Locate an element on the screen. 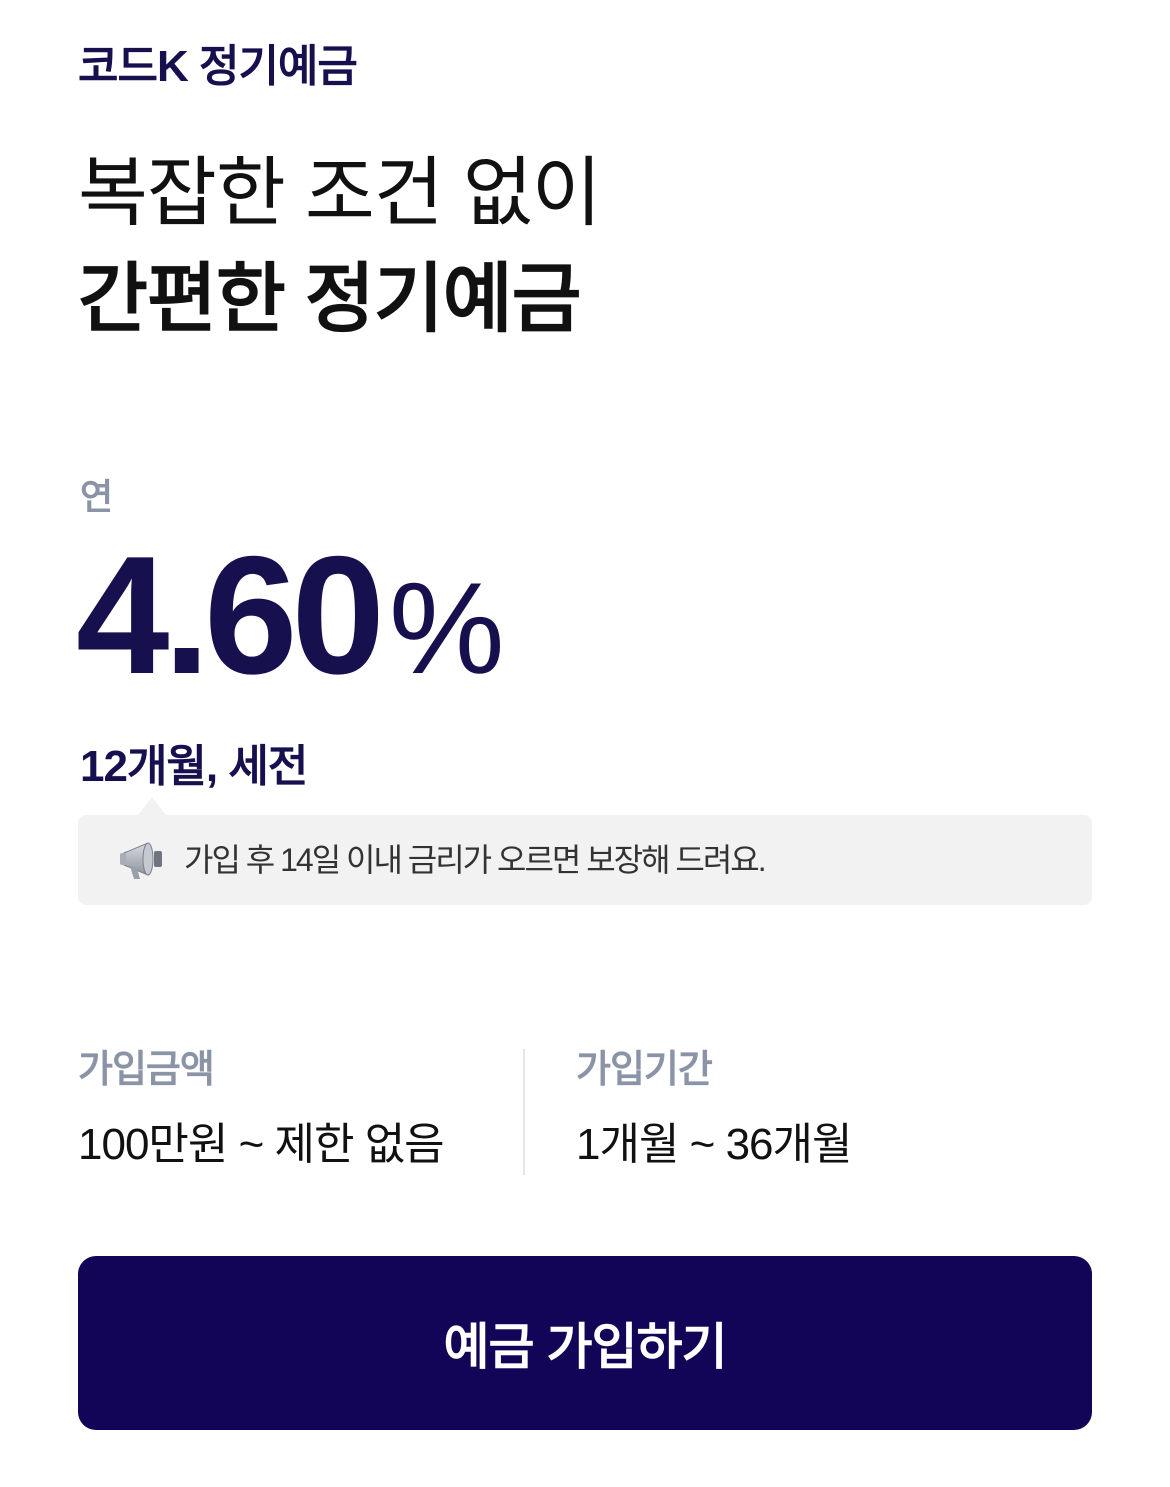 Image resolution: width=1170 pixels, height=1487 pixels. period-value: 1개월 ~ 36개월 is located at coordinates (714, 1144).